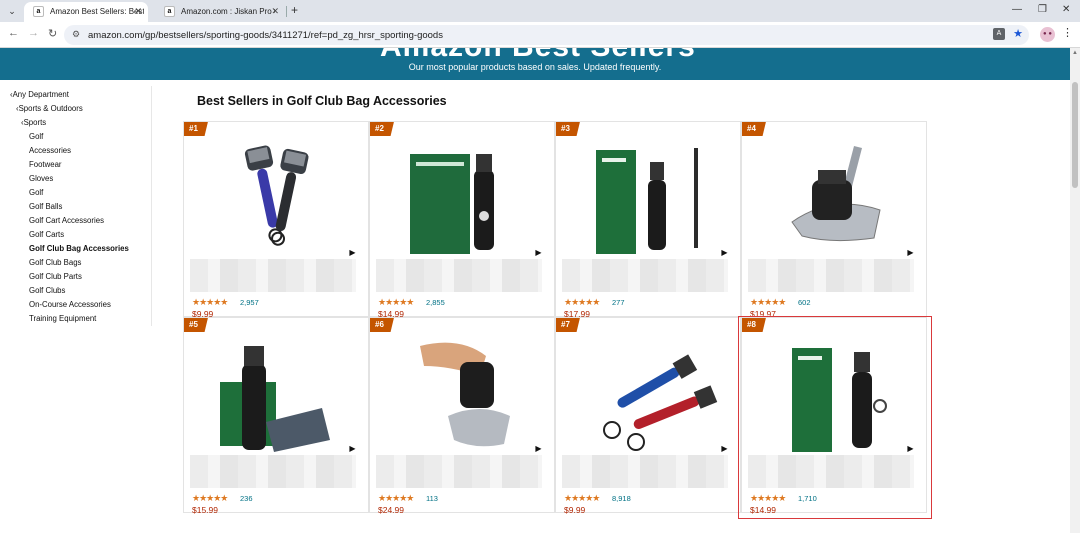  I want to click on product-card-5: #5 ▶ ★★★★★ 236 $15.99, so click(276, 416).